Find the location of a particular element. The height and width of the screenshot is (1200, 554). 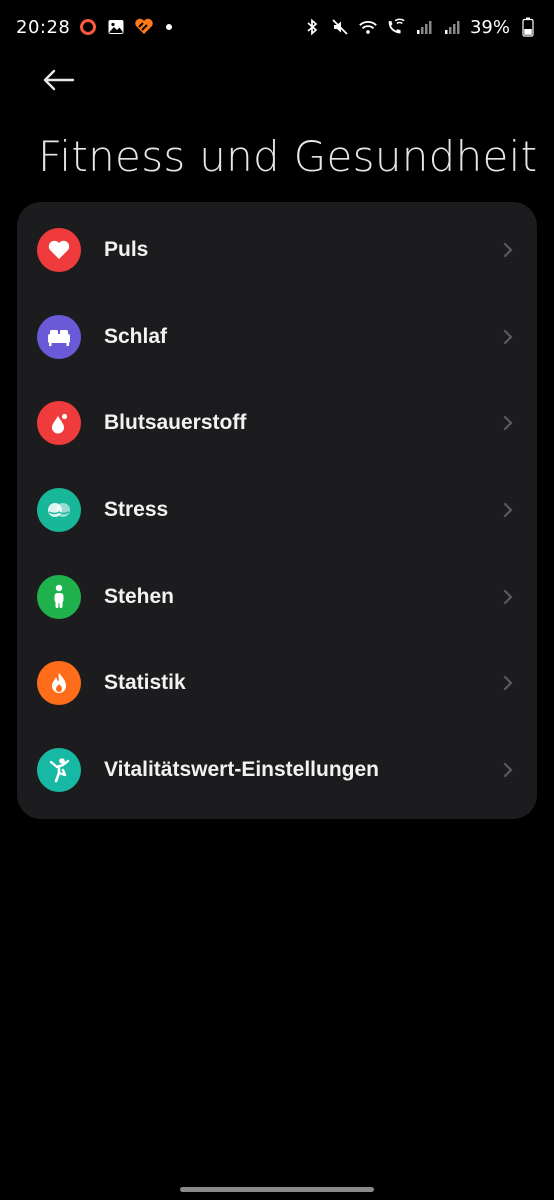

page-title: Fitness und Gesundheit is located at coordinates (288, 156).